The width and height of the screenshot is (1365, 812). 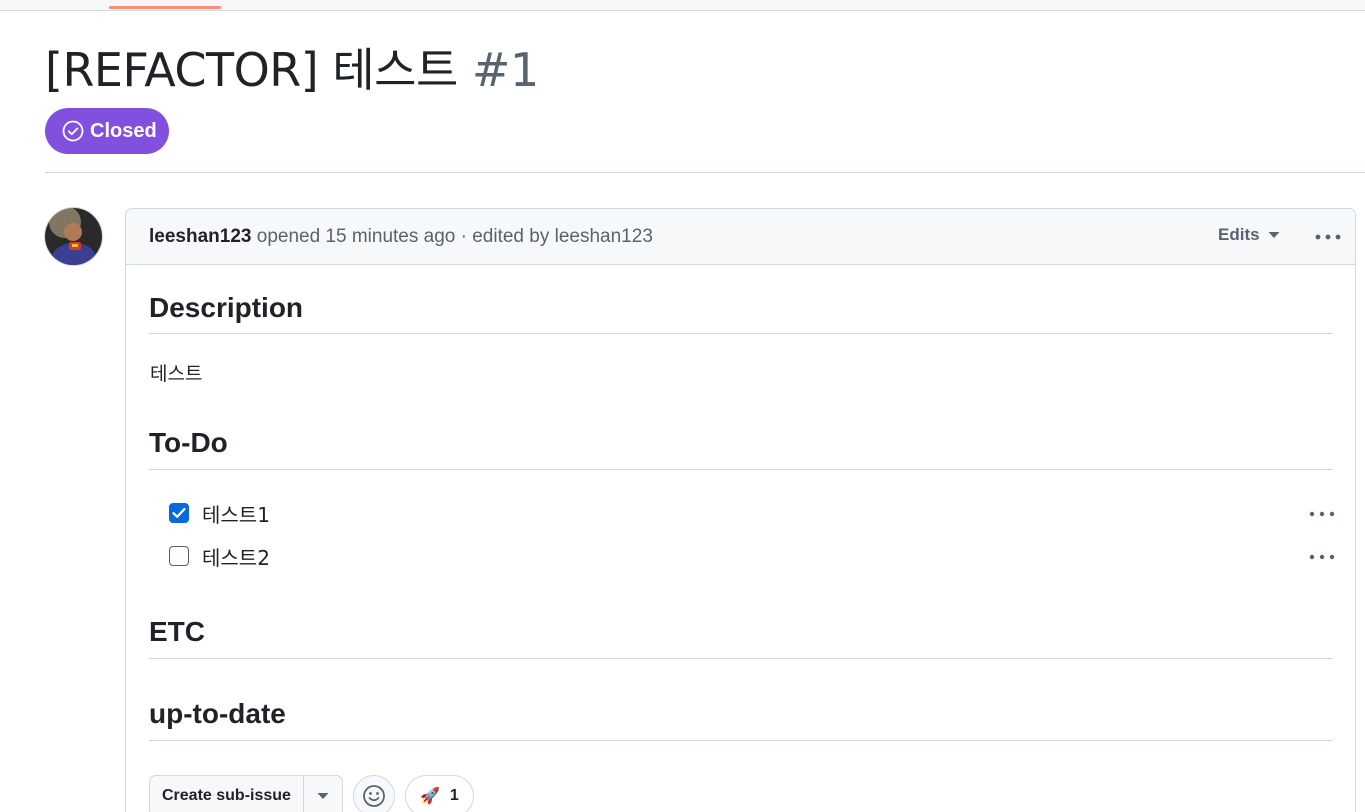 I want to click on avatar, so click(x=73, y=236).